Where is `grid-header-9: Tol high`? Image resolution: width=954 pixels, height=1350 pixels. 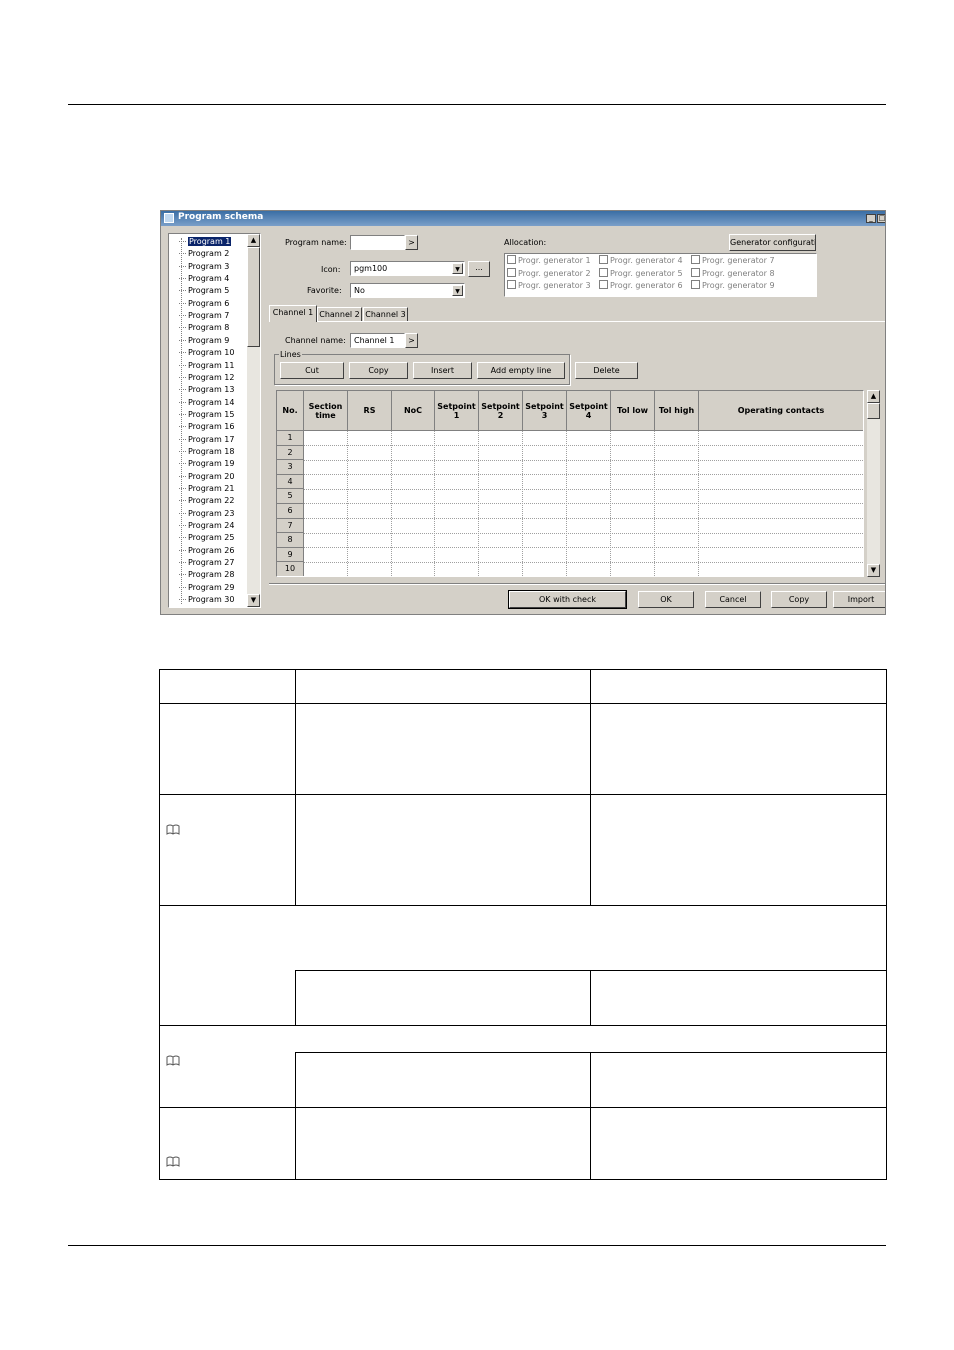 grid-header-9: Tol high is located at coordinates (677, 411).